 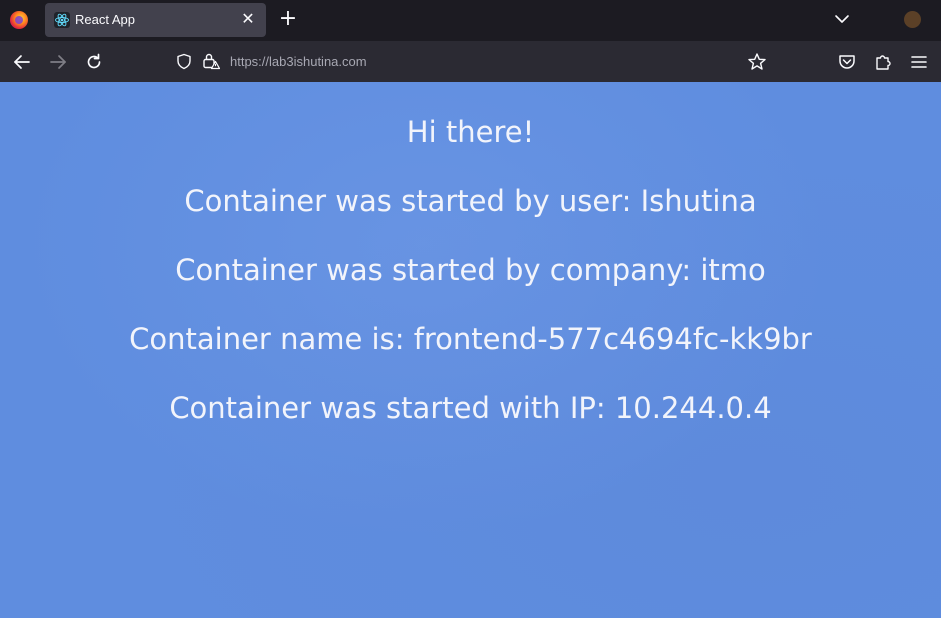 I want to click on container-user-text: Container was started by user: Ishutina, so click(x=470, y=201).